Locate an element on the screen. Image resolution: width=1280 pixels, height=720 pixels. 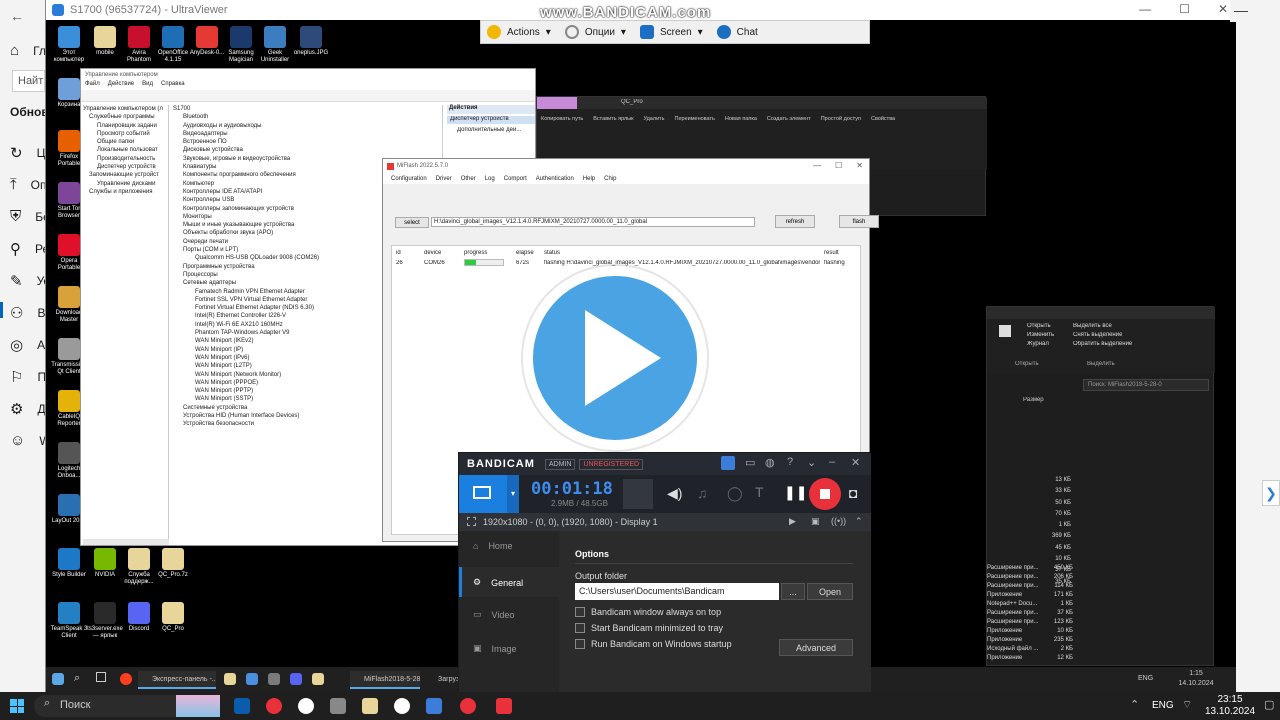
desktop-icon: Avira Phantom is located at coordinates (139, 45).